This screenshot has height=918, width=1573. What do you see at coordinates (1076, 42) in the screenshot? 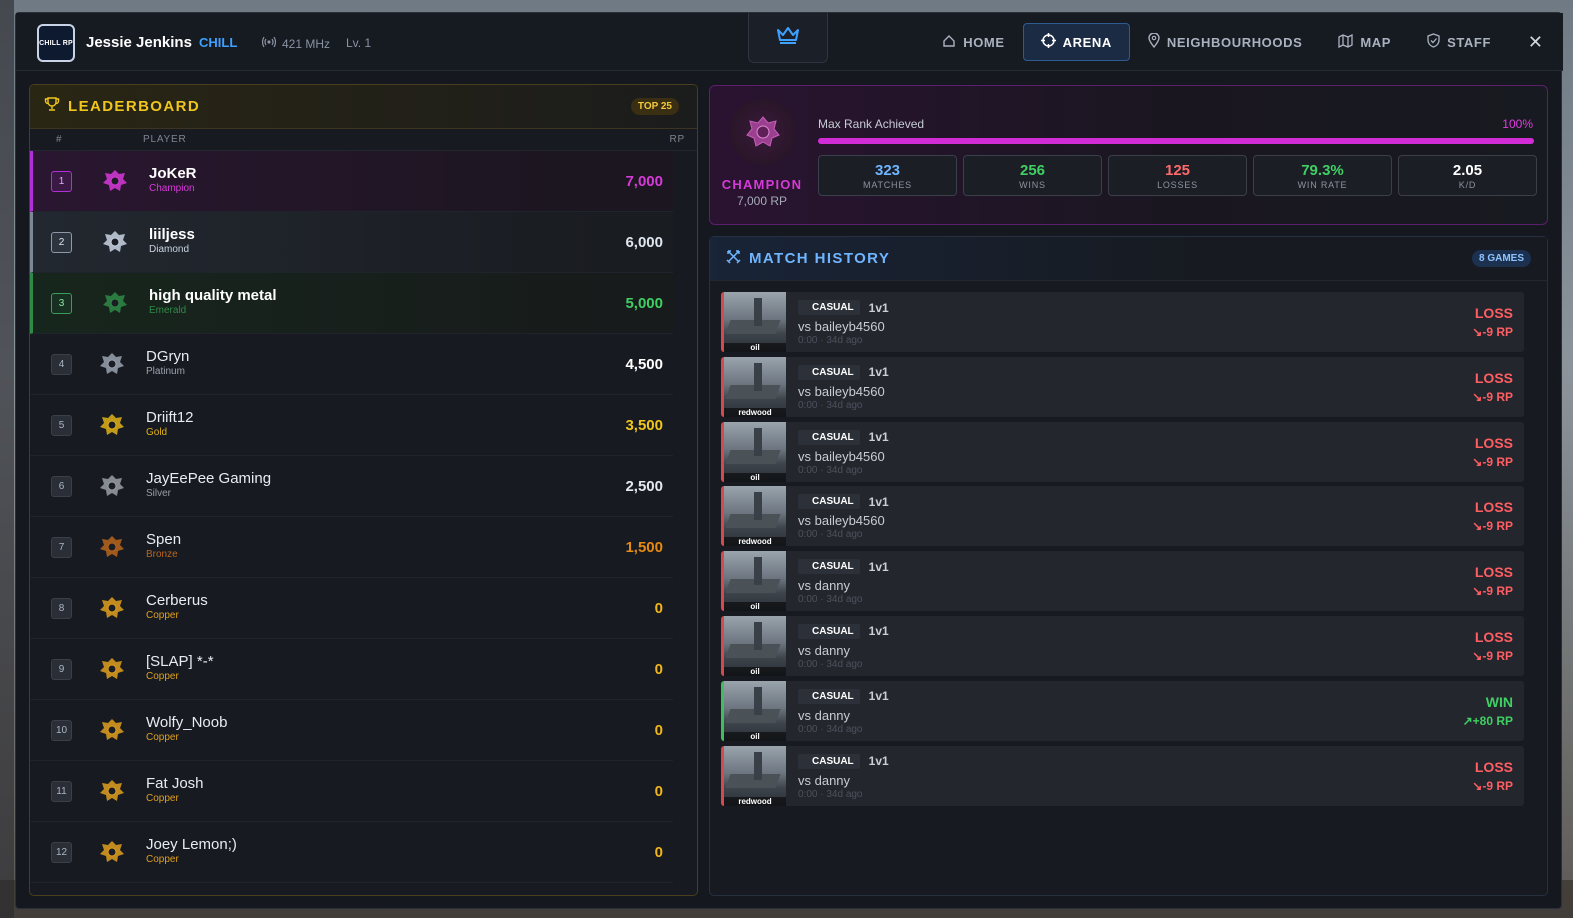
I see `nav-arena: ARENA` at bounding box center [1076, 42].